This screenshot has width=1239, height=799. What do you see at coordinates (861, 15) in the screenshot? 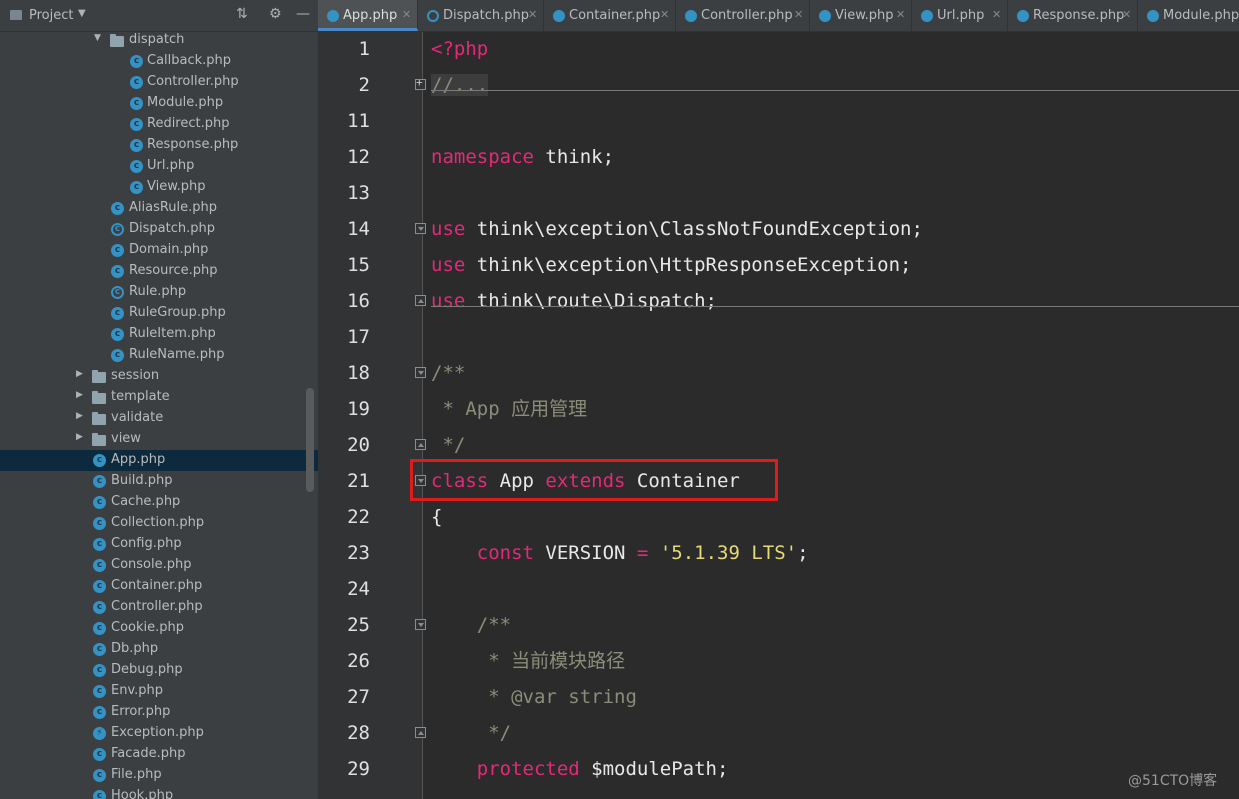
I see `tab-view: View.php ✕` at bounding box center [861, 15].